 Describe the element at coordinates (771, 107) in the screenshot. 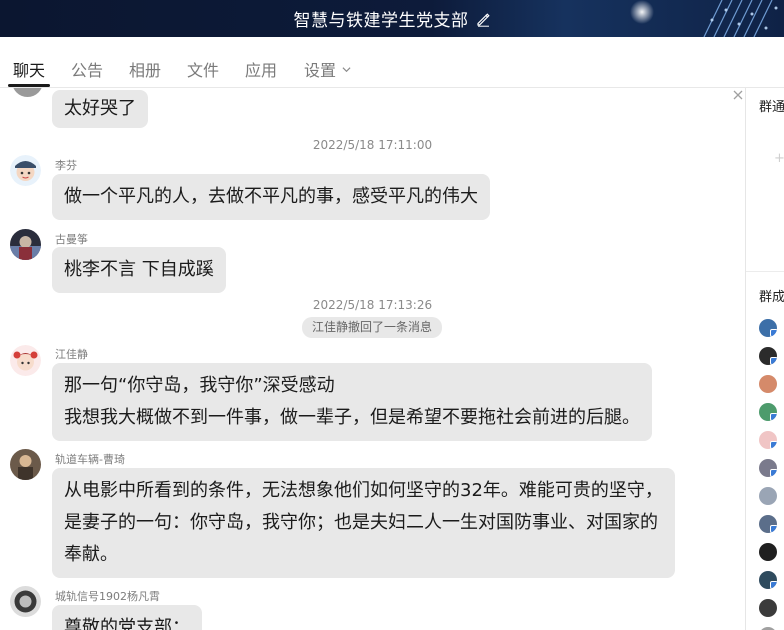

I see `group-notice-label: 群通` at that location.